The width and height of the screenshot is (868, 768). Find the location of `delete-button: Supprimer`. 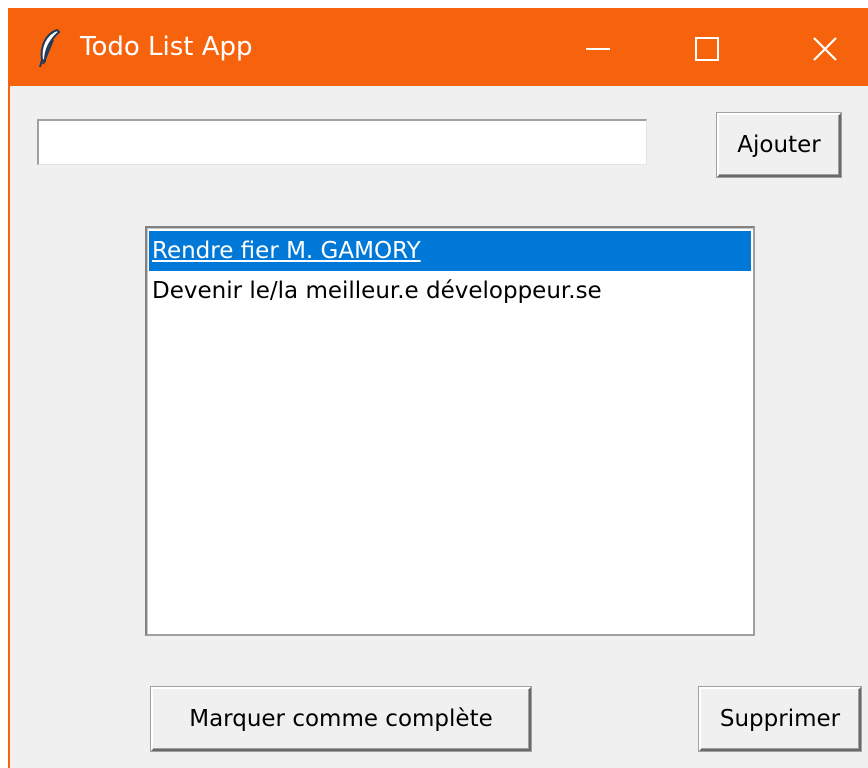

delete-button: Supprimer is located at coordinates (780, 719).